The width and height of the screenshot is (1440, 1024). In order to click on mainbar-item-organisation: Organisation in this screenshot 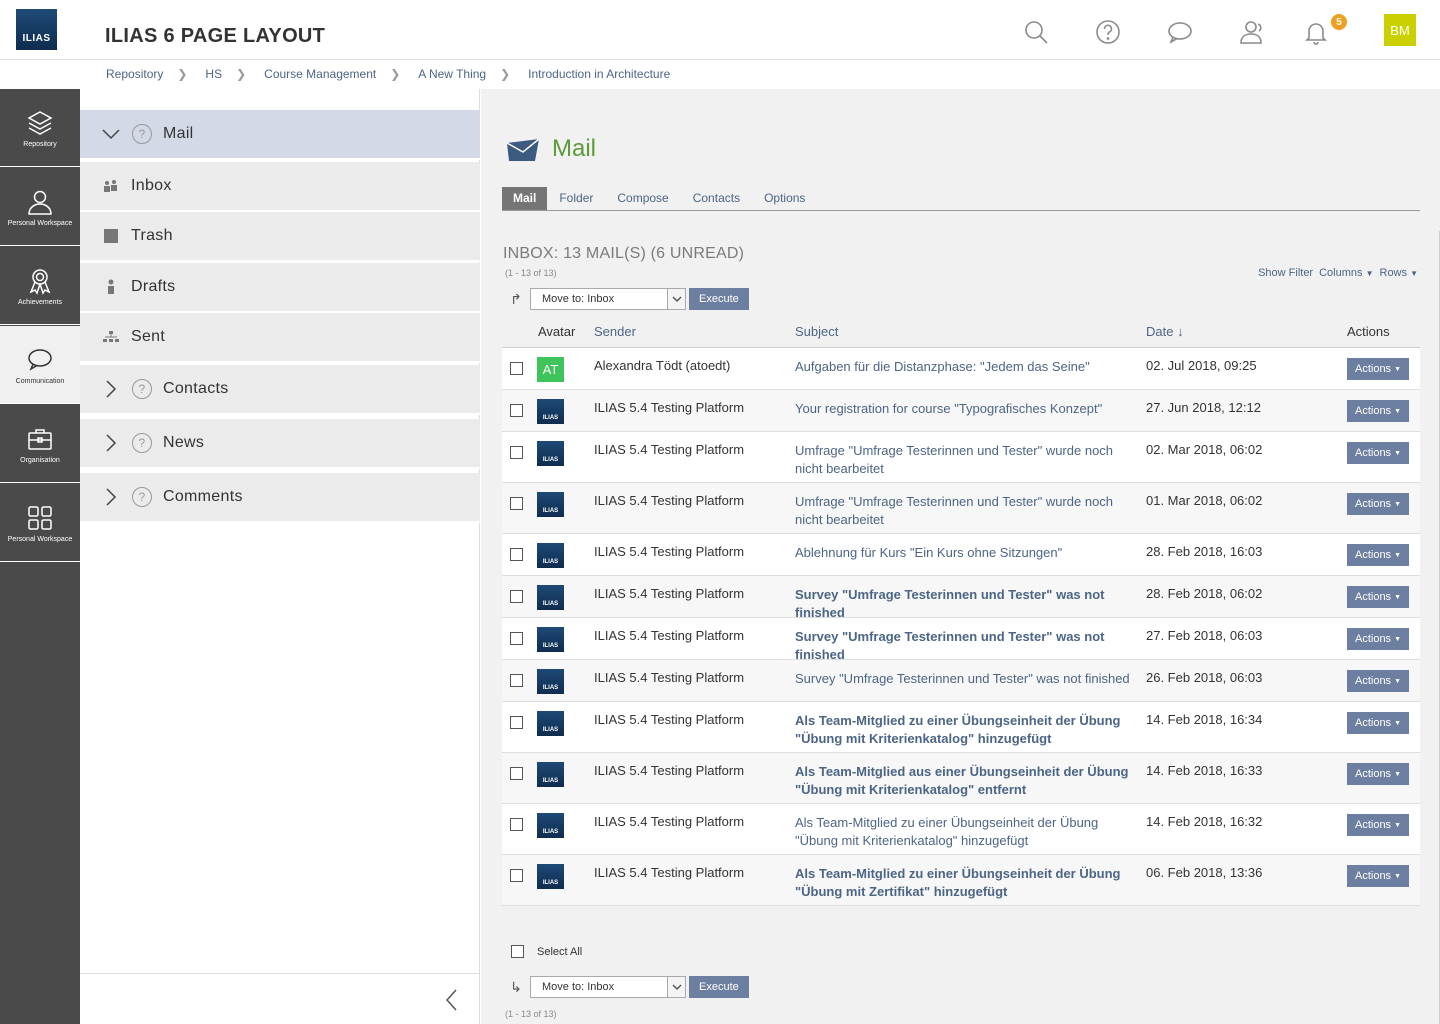, I will do `click(40, 444)`.